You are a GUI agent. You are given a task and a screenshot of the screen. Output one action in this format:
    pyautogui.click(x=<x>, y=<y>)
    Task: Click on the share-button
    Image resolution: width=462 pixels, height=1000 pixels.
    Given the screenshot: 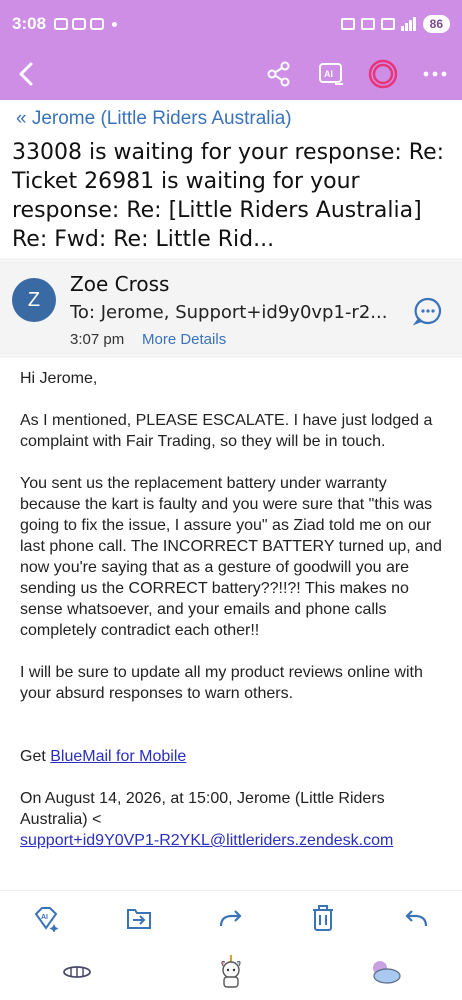 What is the action you would take?
    pyautogui.click(x=279, y=74)
    